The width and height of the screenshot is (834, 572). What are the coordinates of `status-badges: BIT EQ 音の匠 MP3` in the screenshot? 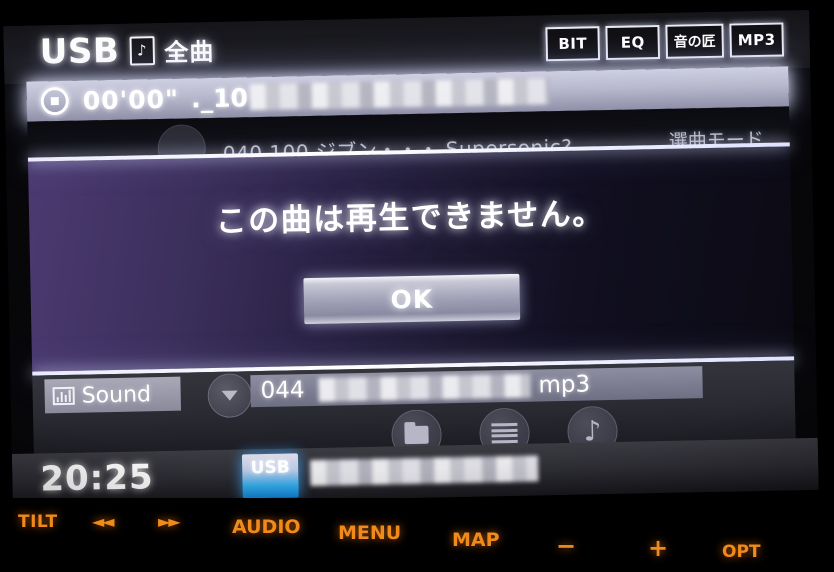 It's located at (665, 42).